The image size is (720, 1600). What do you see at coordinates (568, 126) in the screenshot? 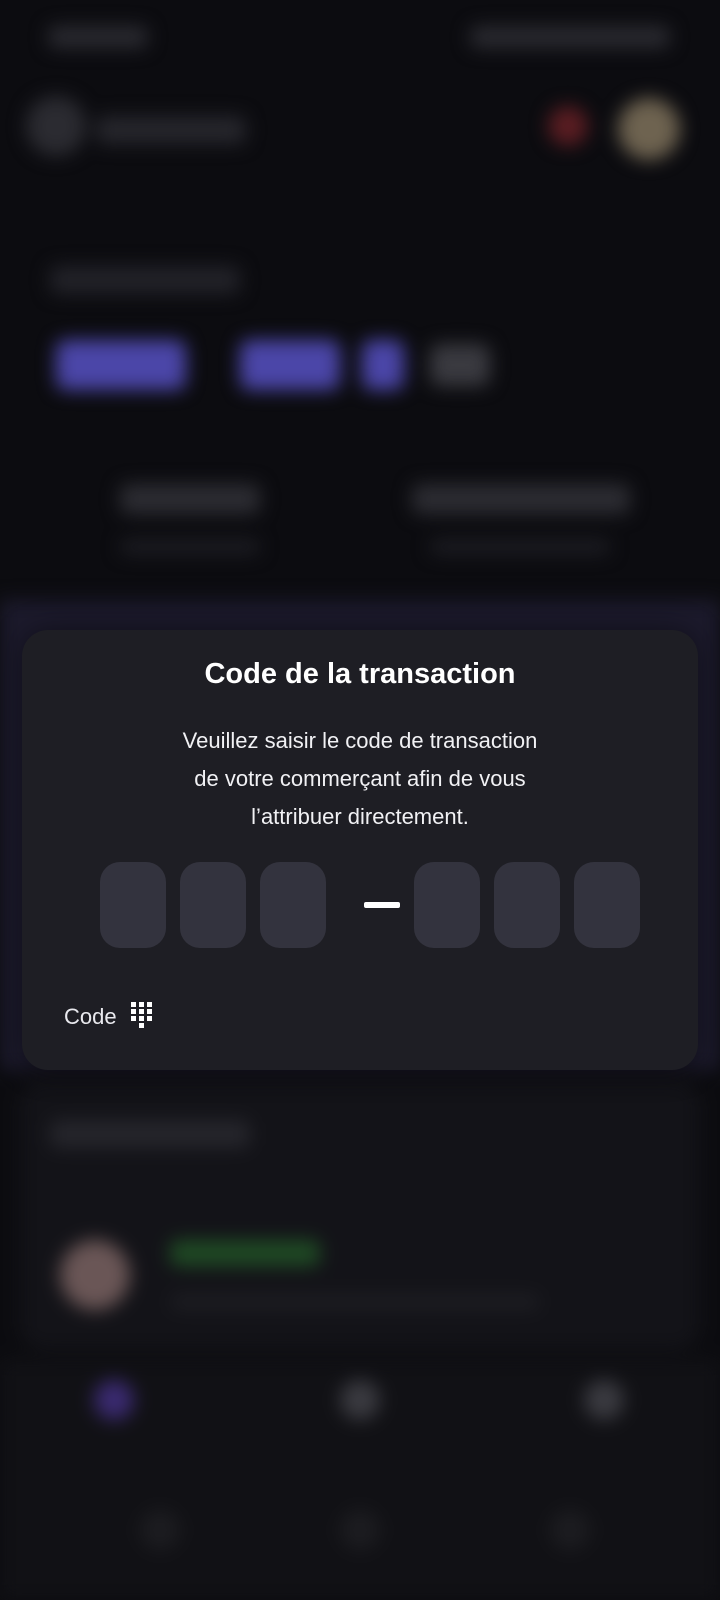
I see `notification-icon` at bounding box center [568, 126].